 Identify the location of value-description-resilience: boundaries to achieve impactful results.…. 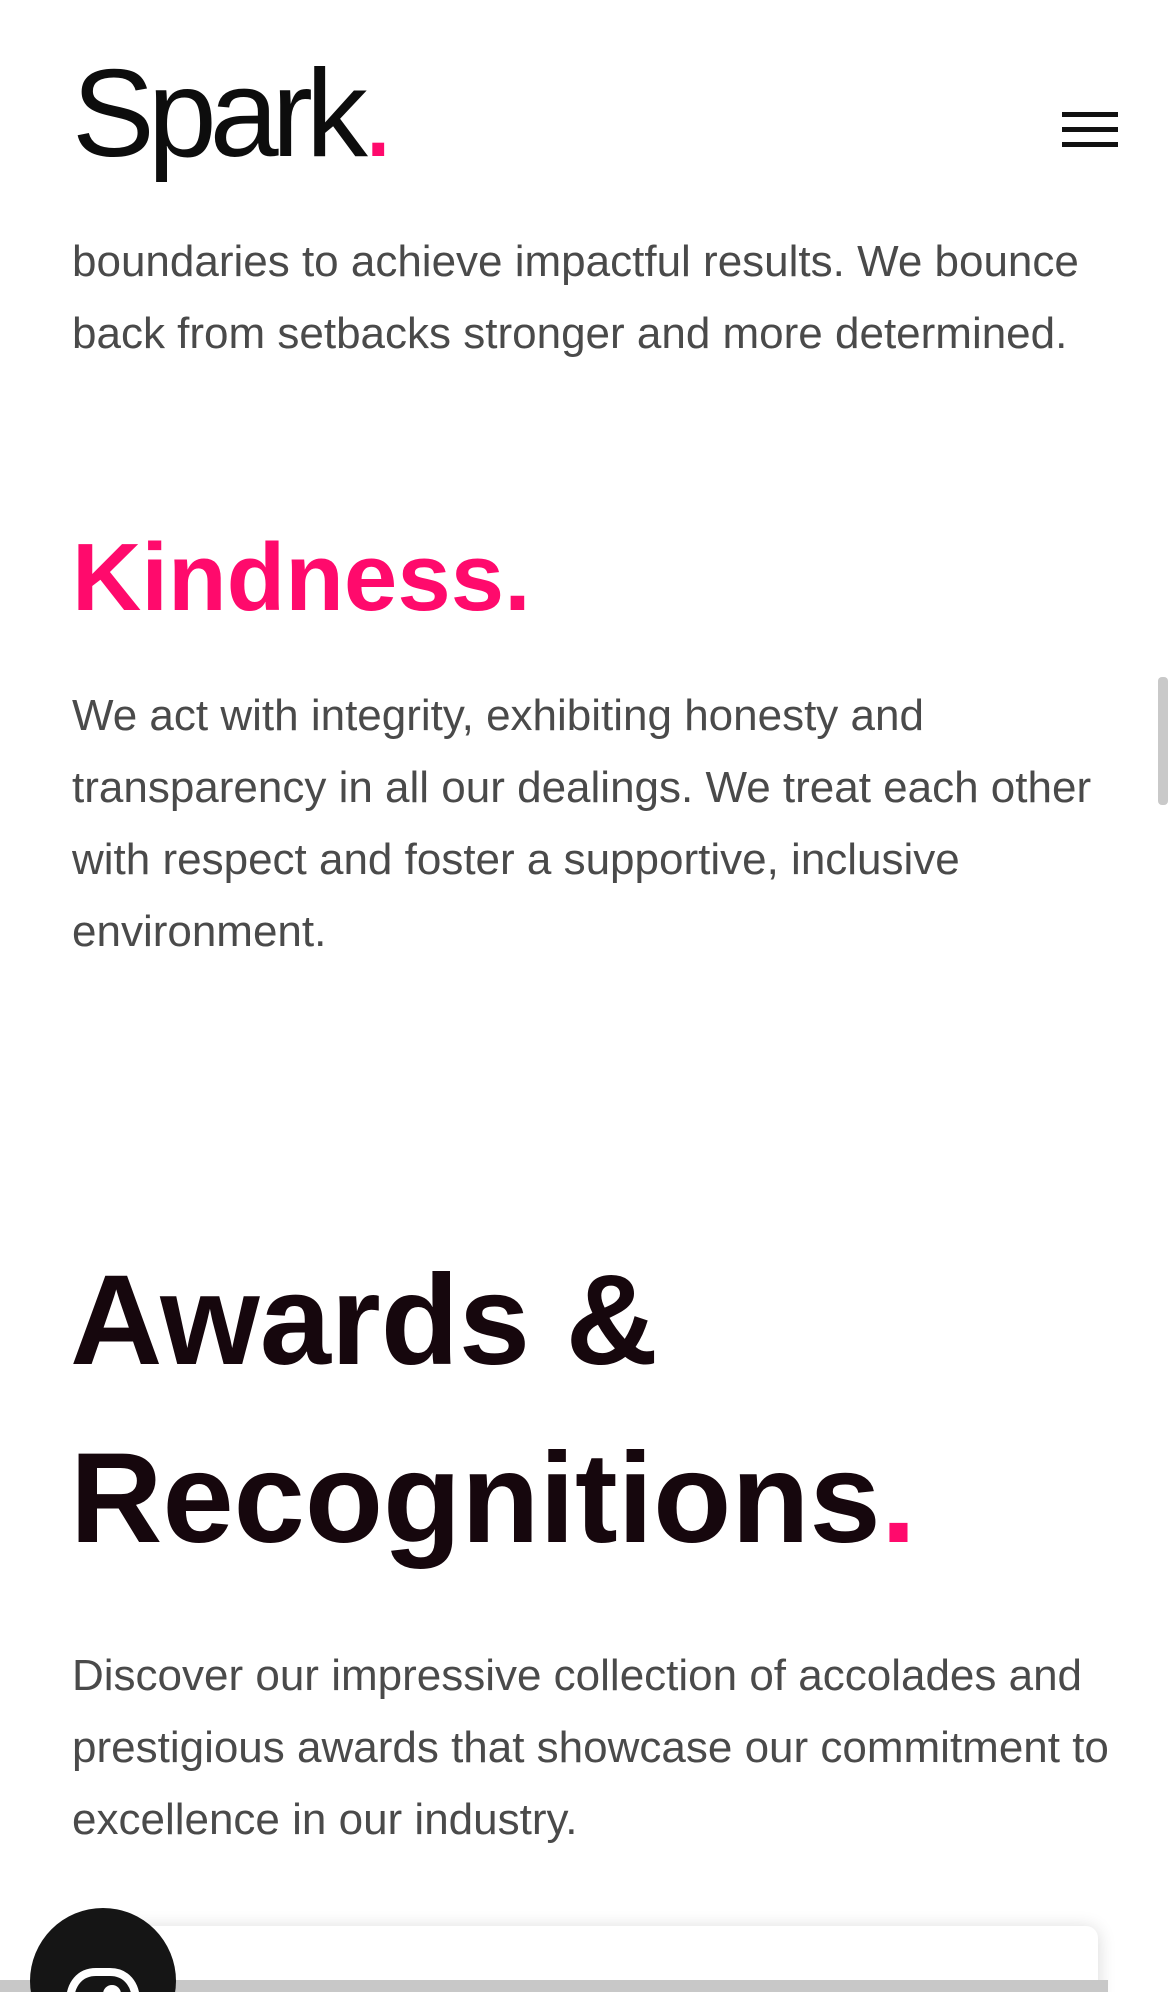
(575, 297).